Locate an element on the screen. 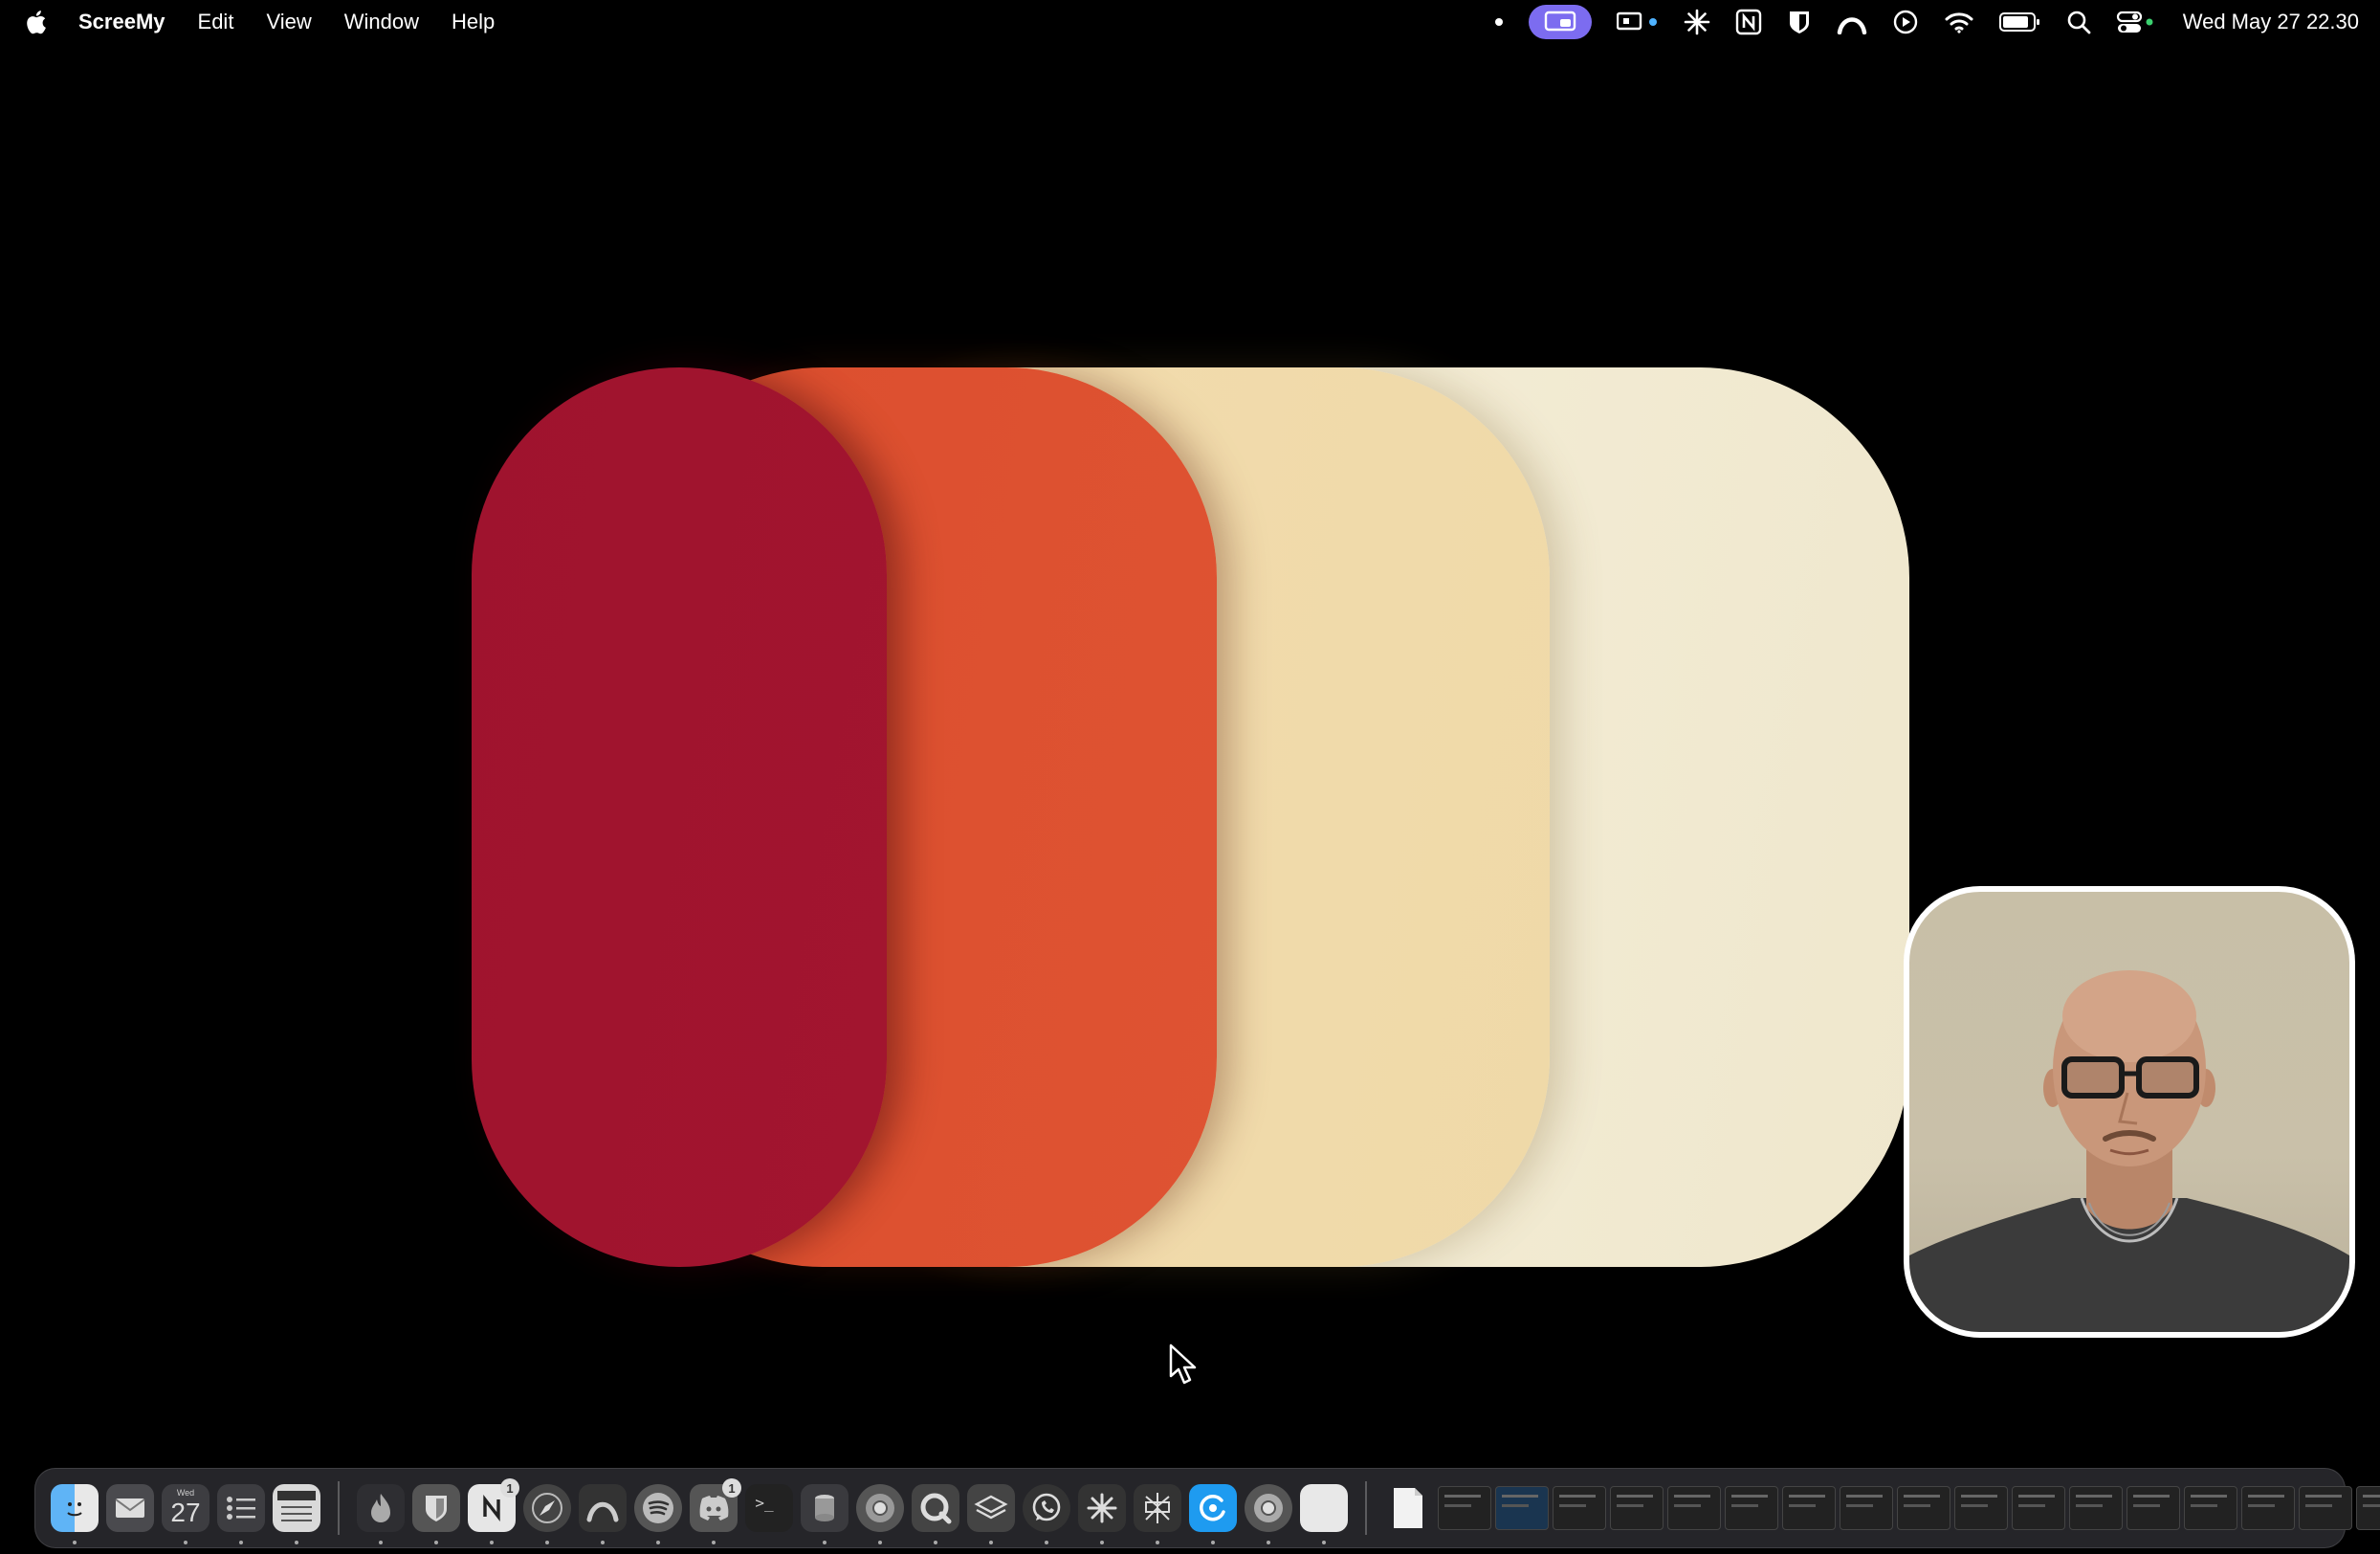 The height and width of the screenshot is (1554, 2380). terminal-prompt-label: >_ is located at coordinates (764, 1502).